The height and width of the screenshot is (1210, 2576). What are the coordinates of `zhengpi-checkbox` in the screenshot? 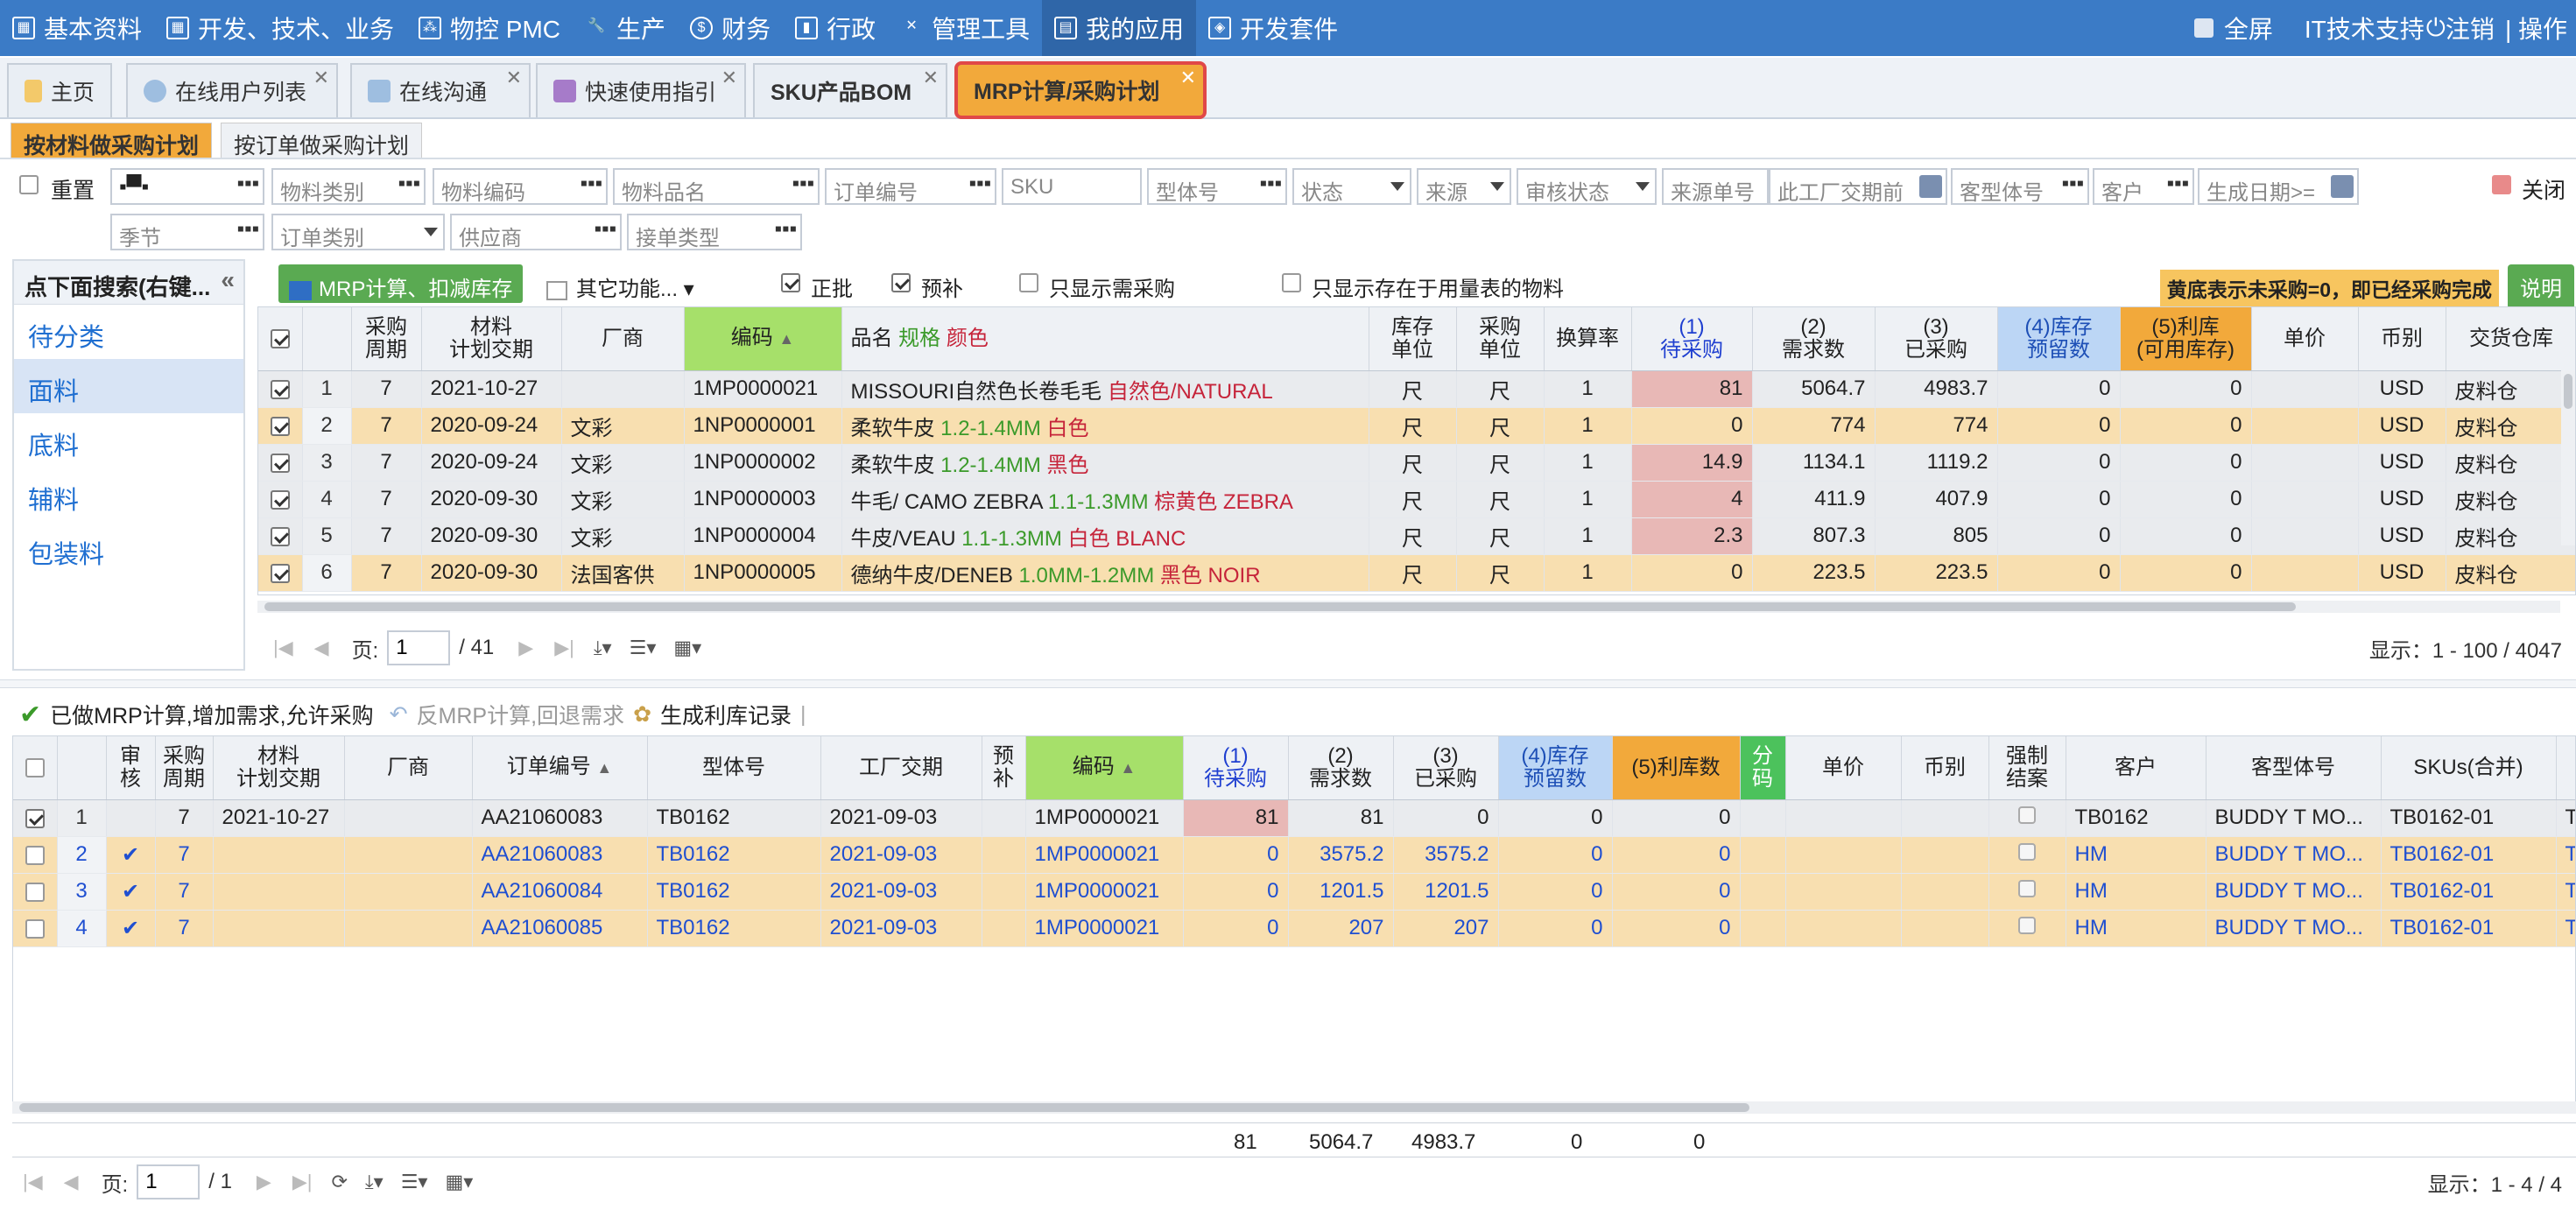 It's located at (790, 282).